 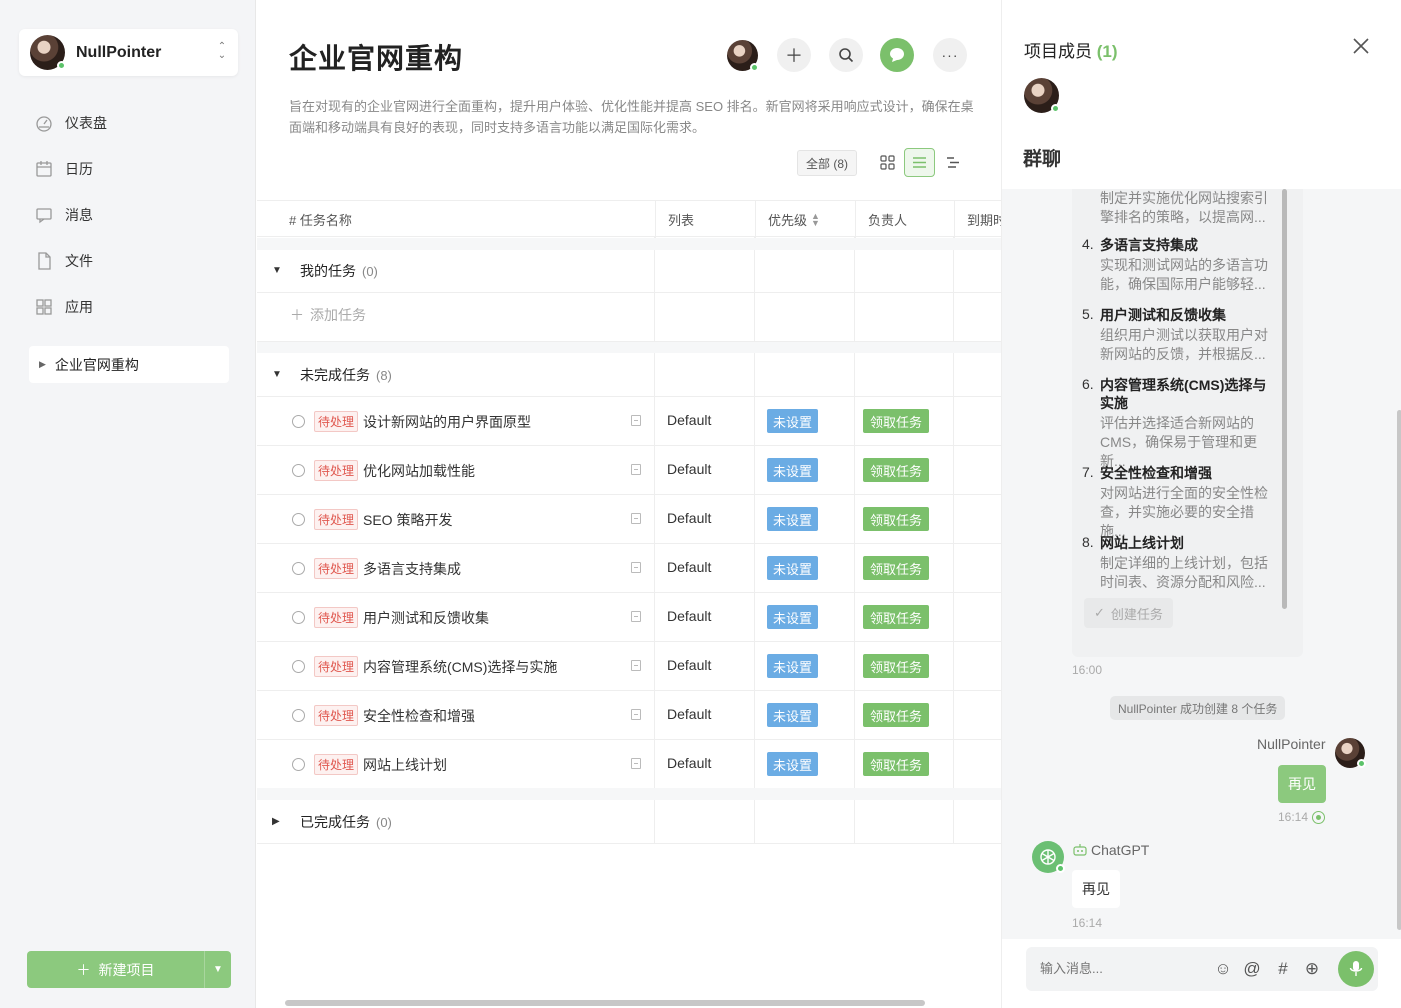 I want to click on status-badge: 待处理, so click(x=336, y=764).